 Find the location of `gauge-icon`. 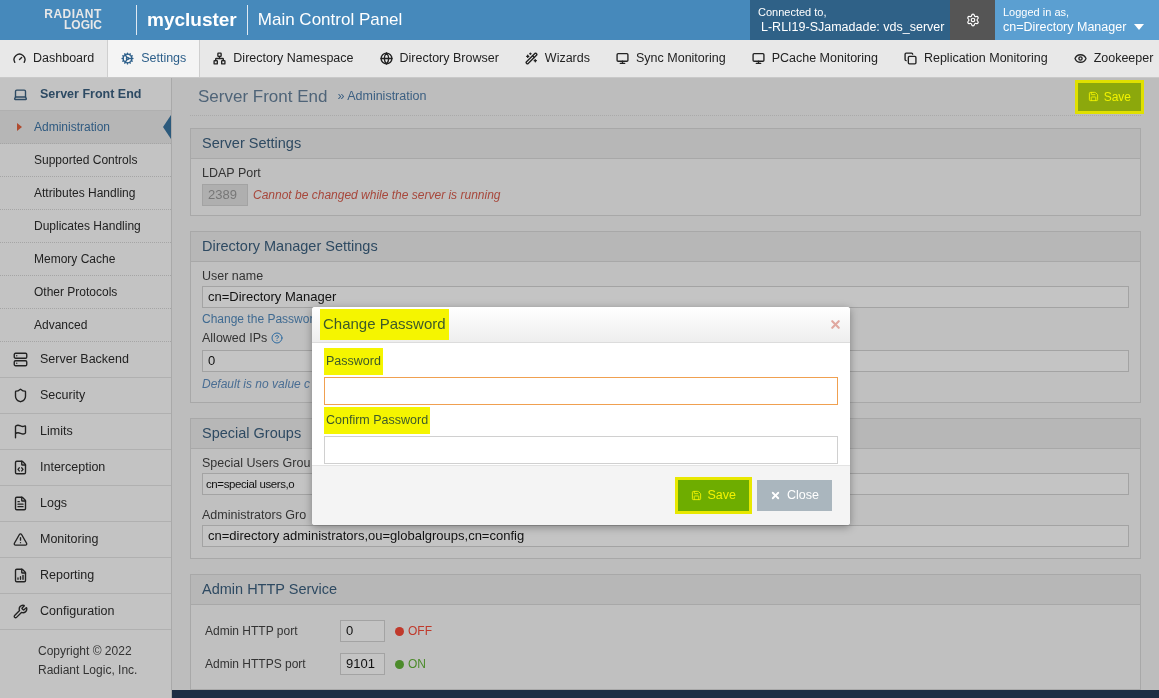

gauge-icon is located at coordinates (19, 58).